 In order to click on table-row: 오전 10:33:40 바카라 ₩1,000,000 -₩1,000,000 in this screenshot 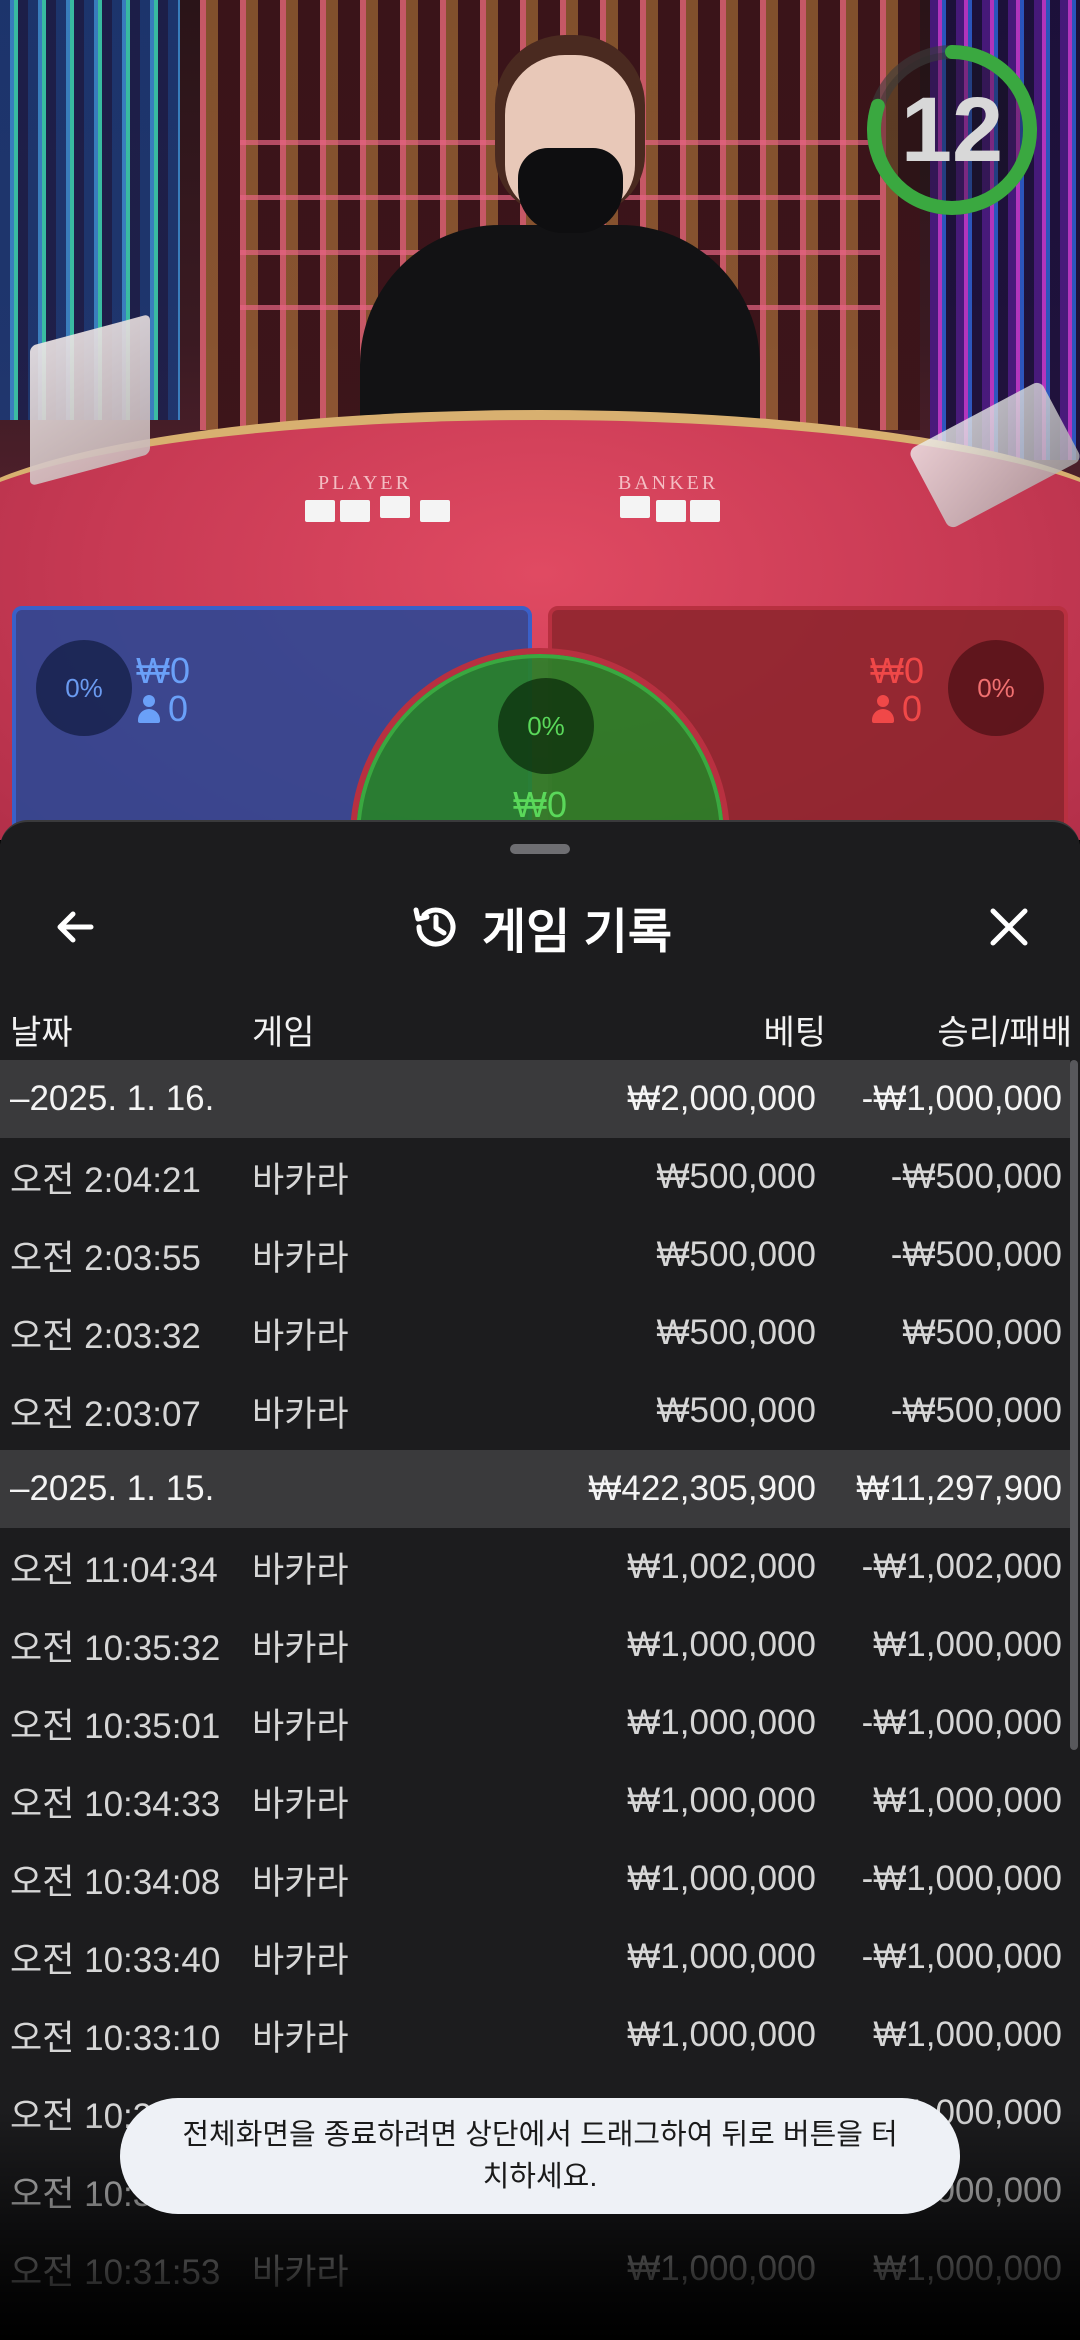, I will do `click(535, 1957)`.